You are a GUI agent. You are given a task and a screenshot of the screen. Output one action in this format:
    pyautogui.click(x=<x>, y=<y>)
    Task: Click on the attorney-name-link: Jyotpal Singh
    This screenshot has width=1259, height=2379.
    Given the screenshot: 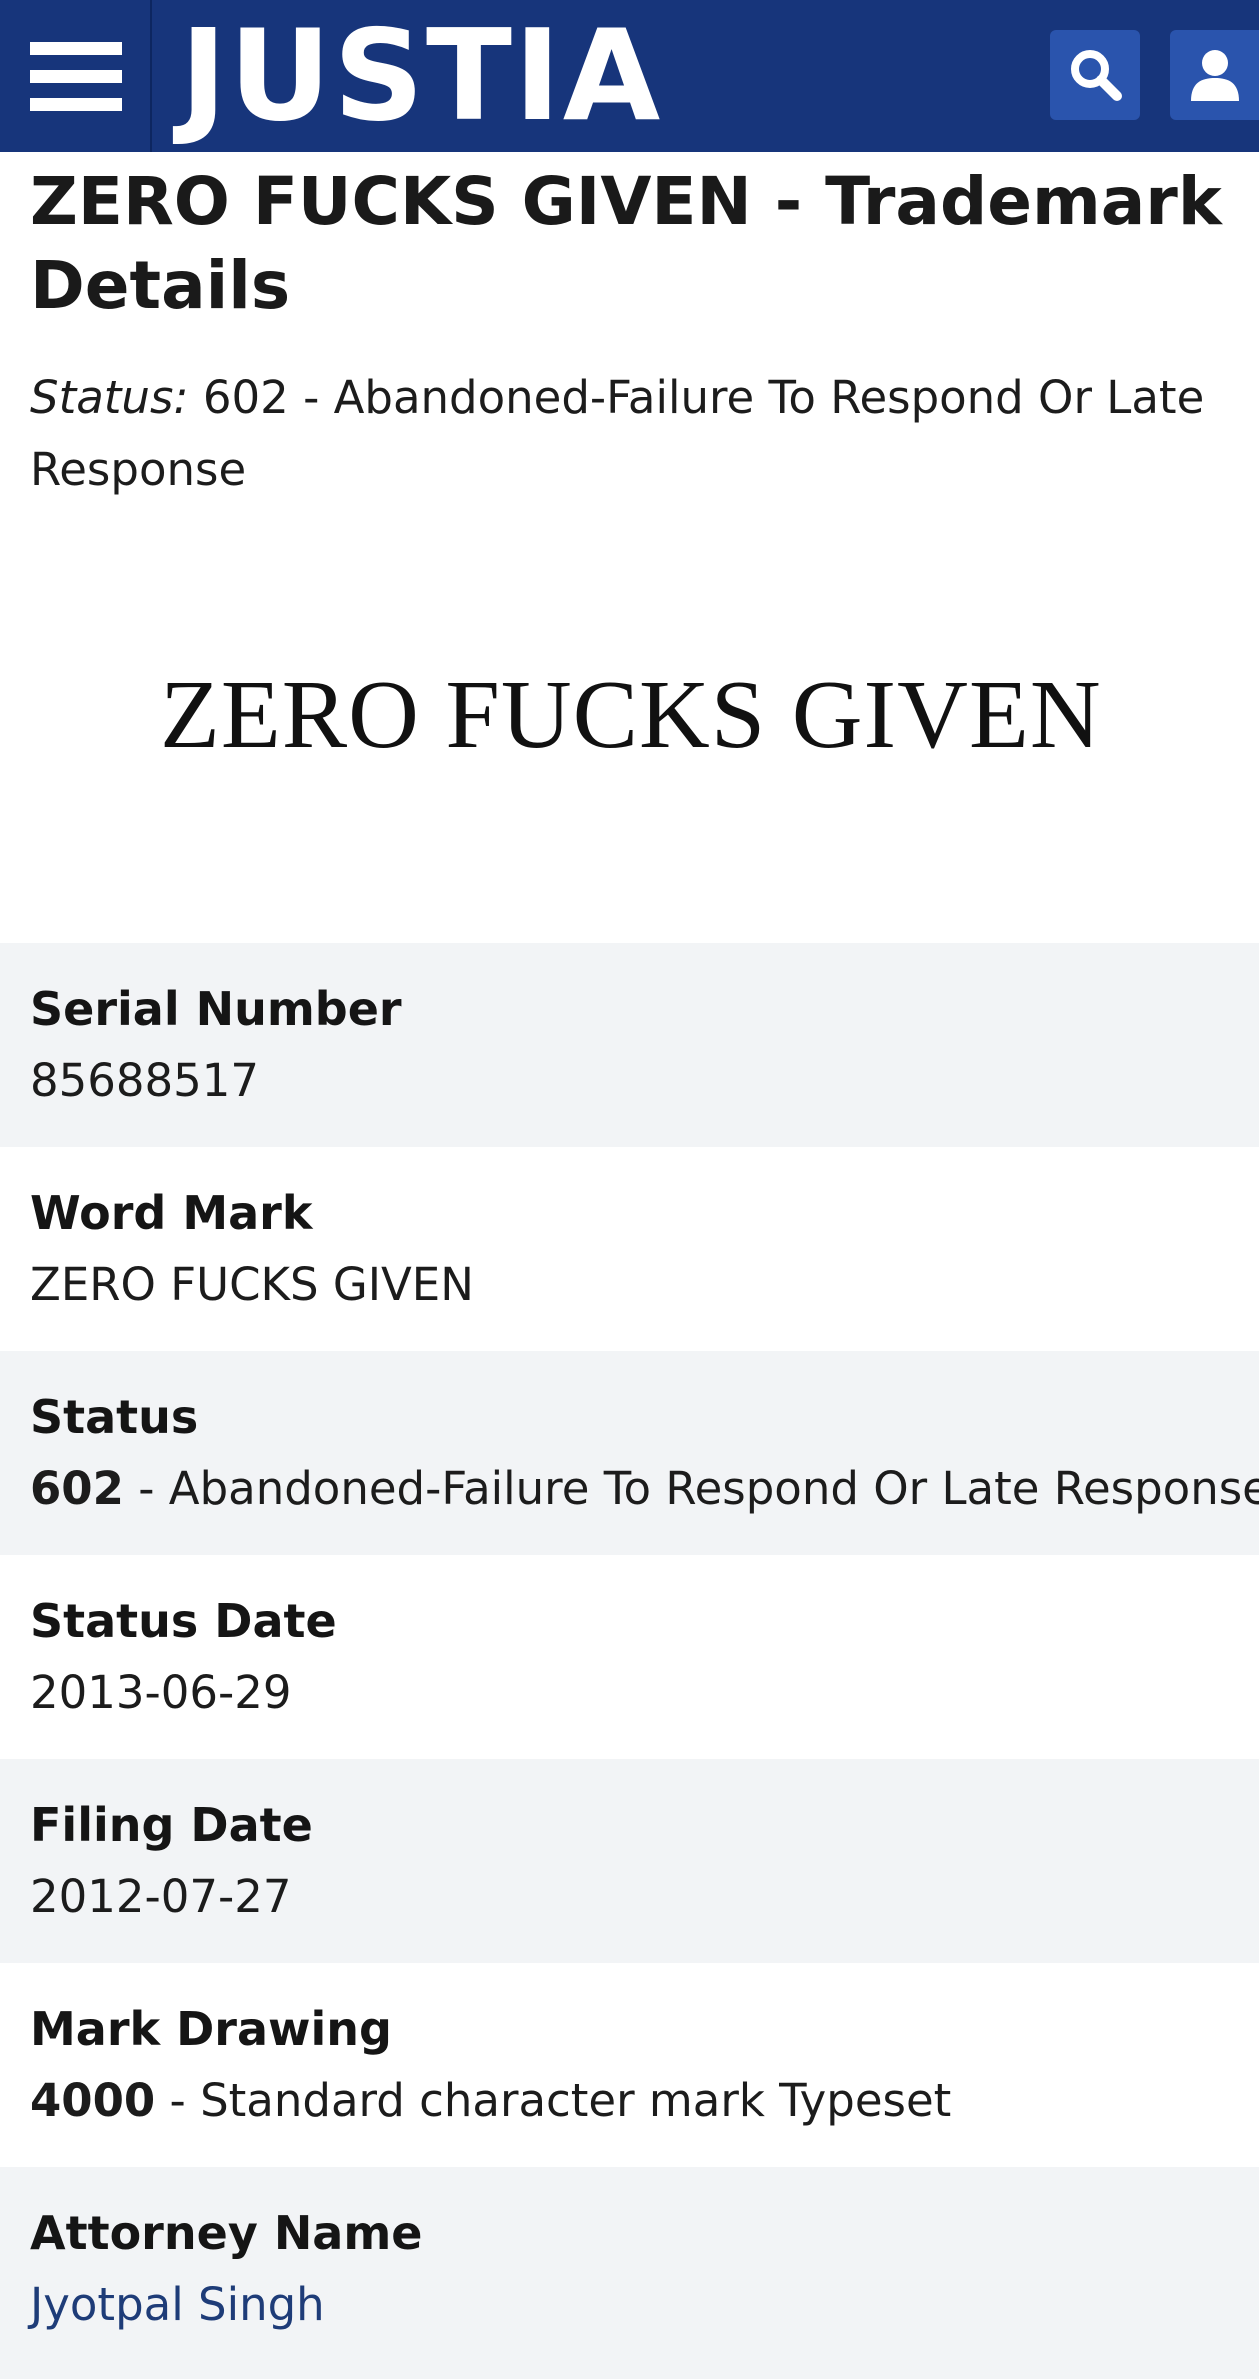 What is the action you would take?
    pyautogui.click(x=177, y=2304)
    